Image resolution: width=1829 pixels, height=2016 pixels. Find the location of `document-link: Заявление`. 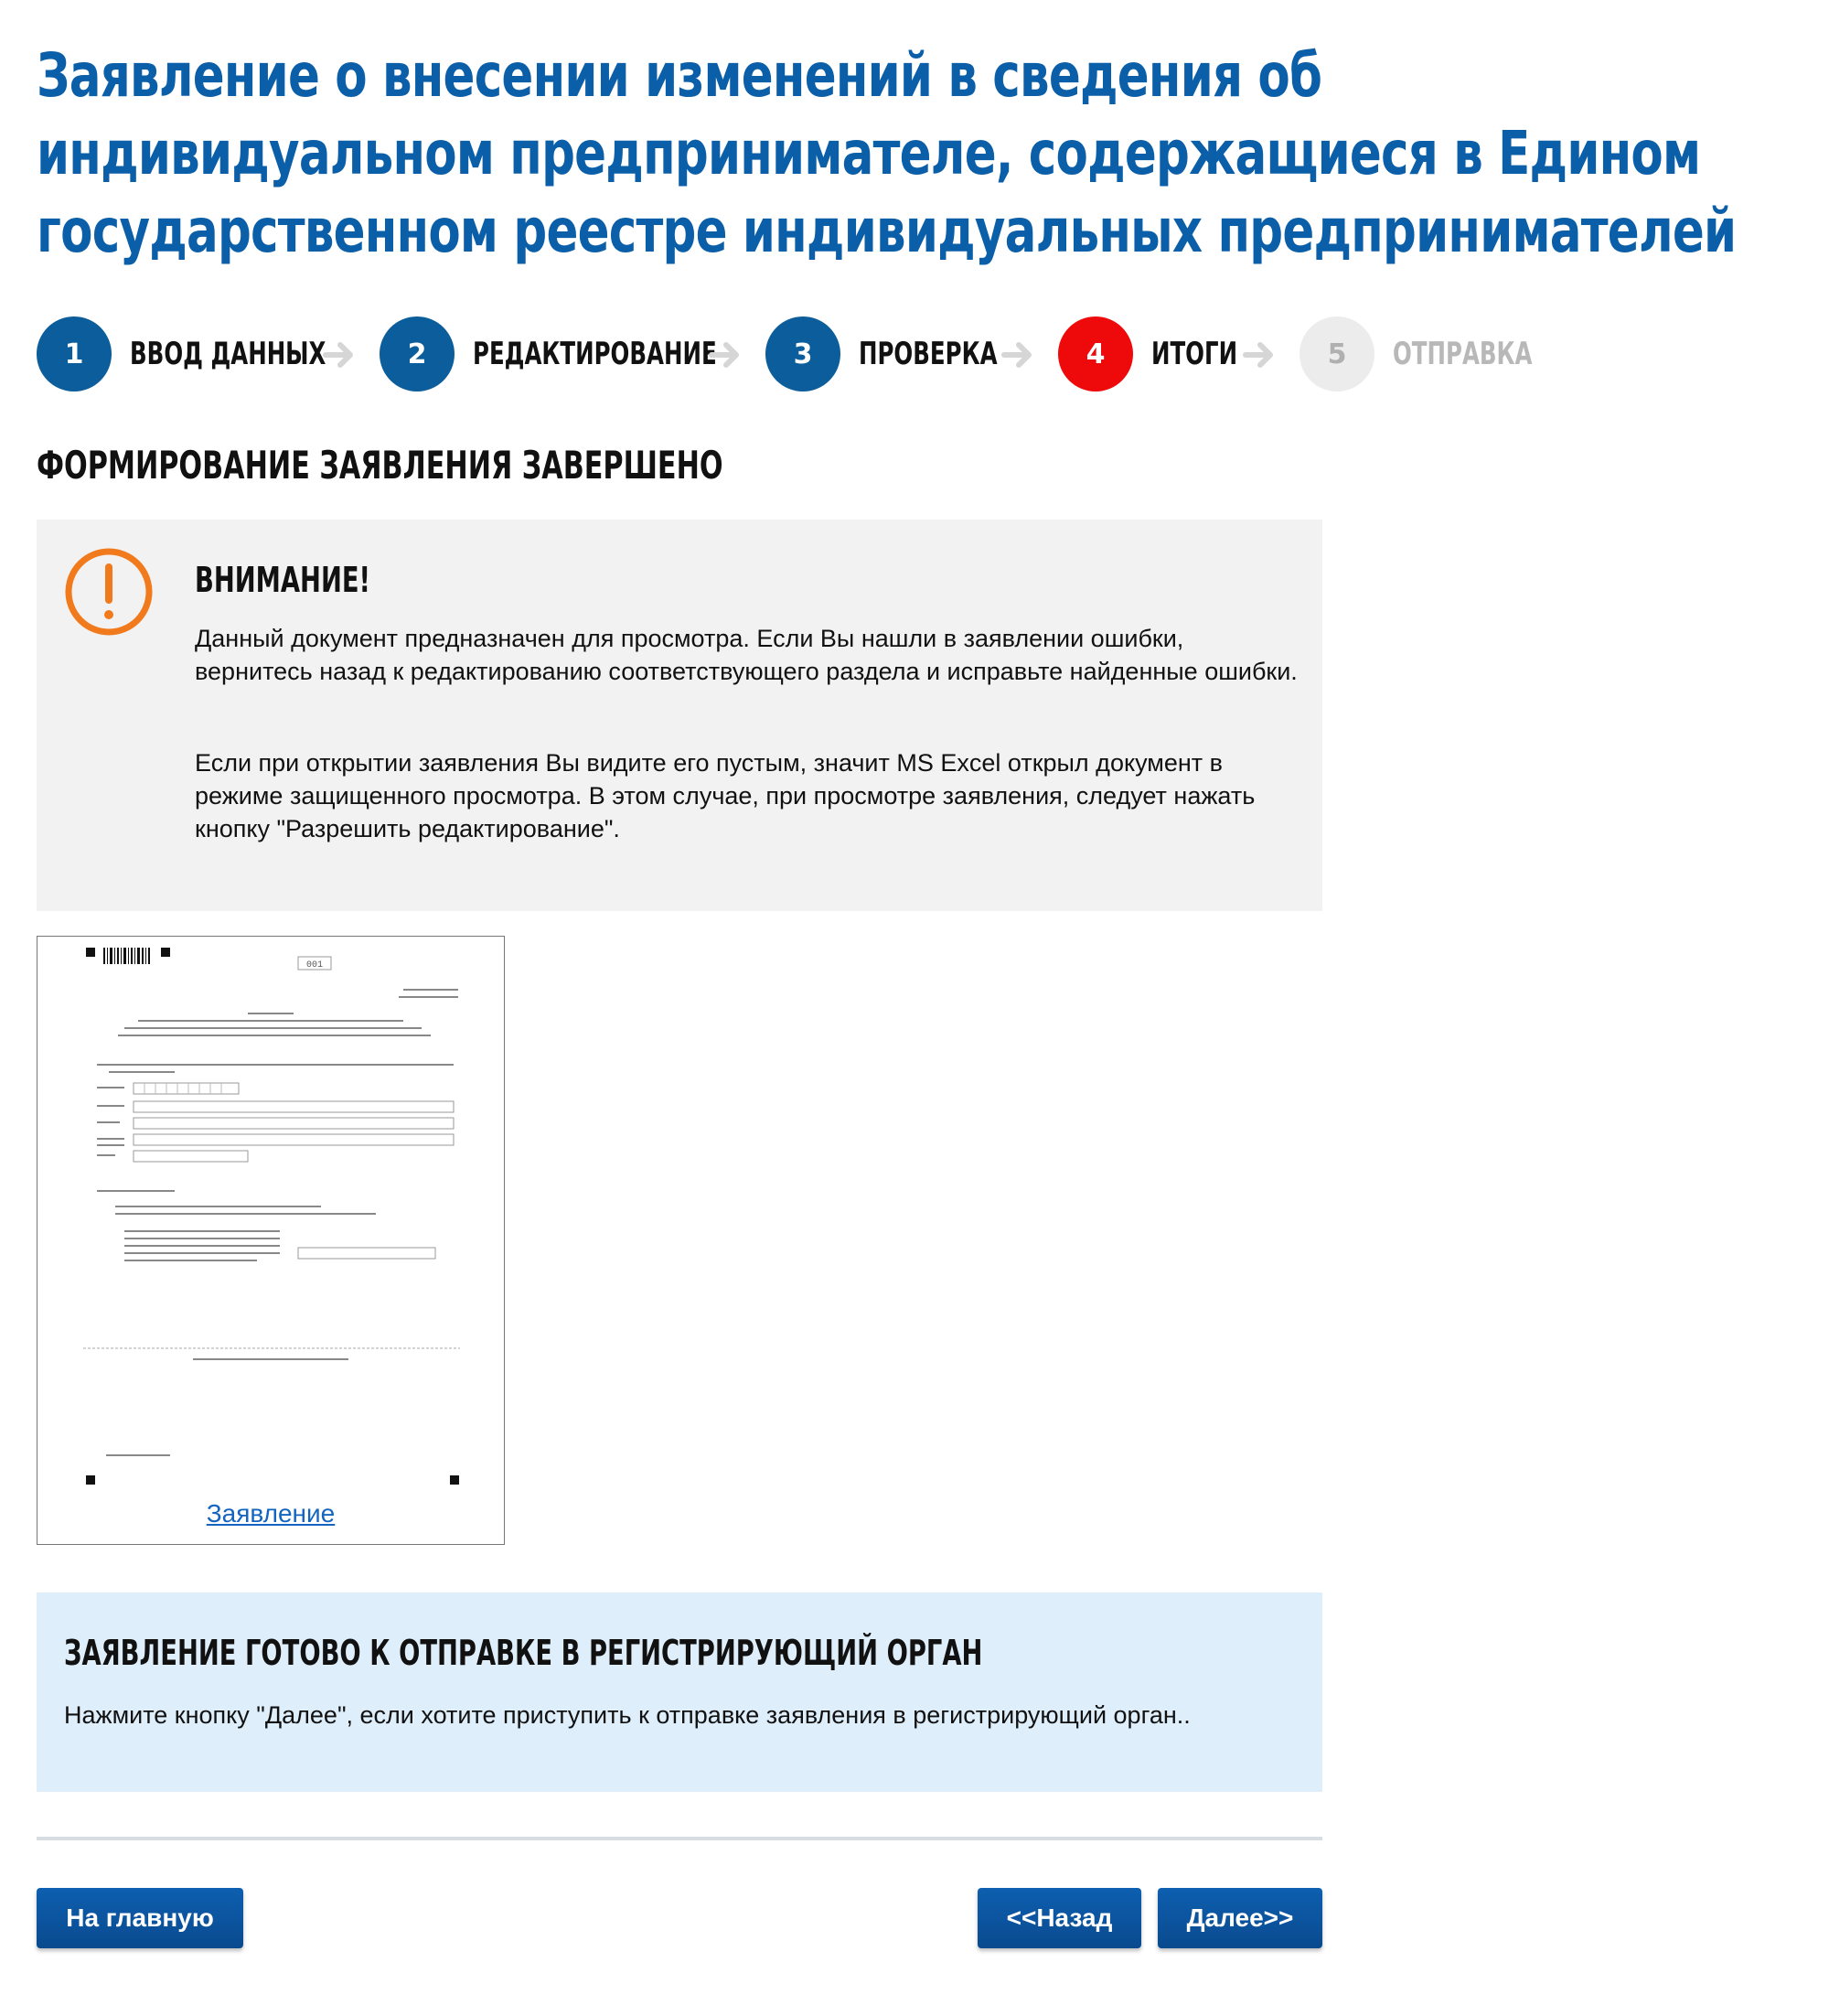

document-link: Заявление is located at coordinates (270, 1513).